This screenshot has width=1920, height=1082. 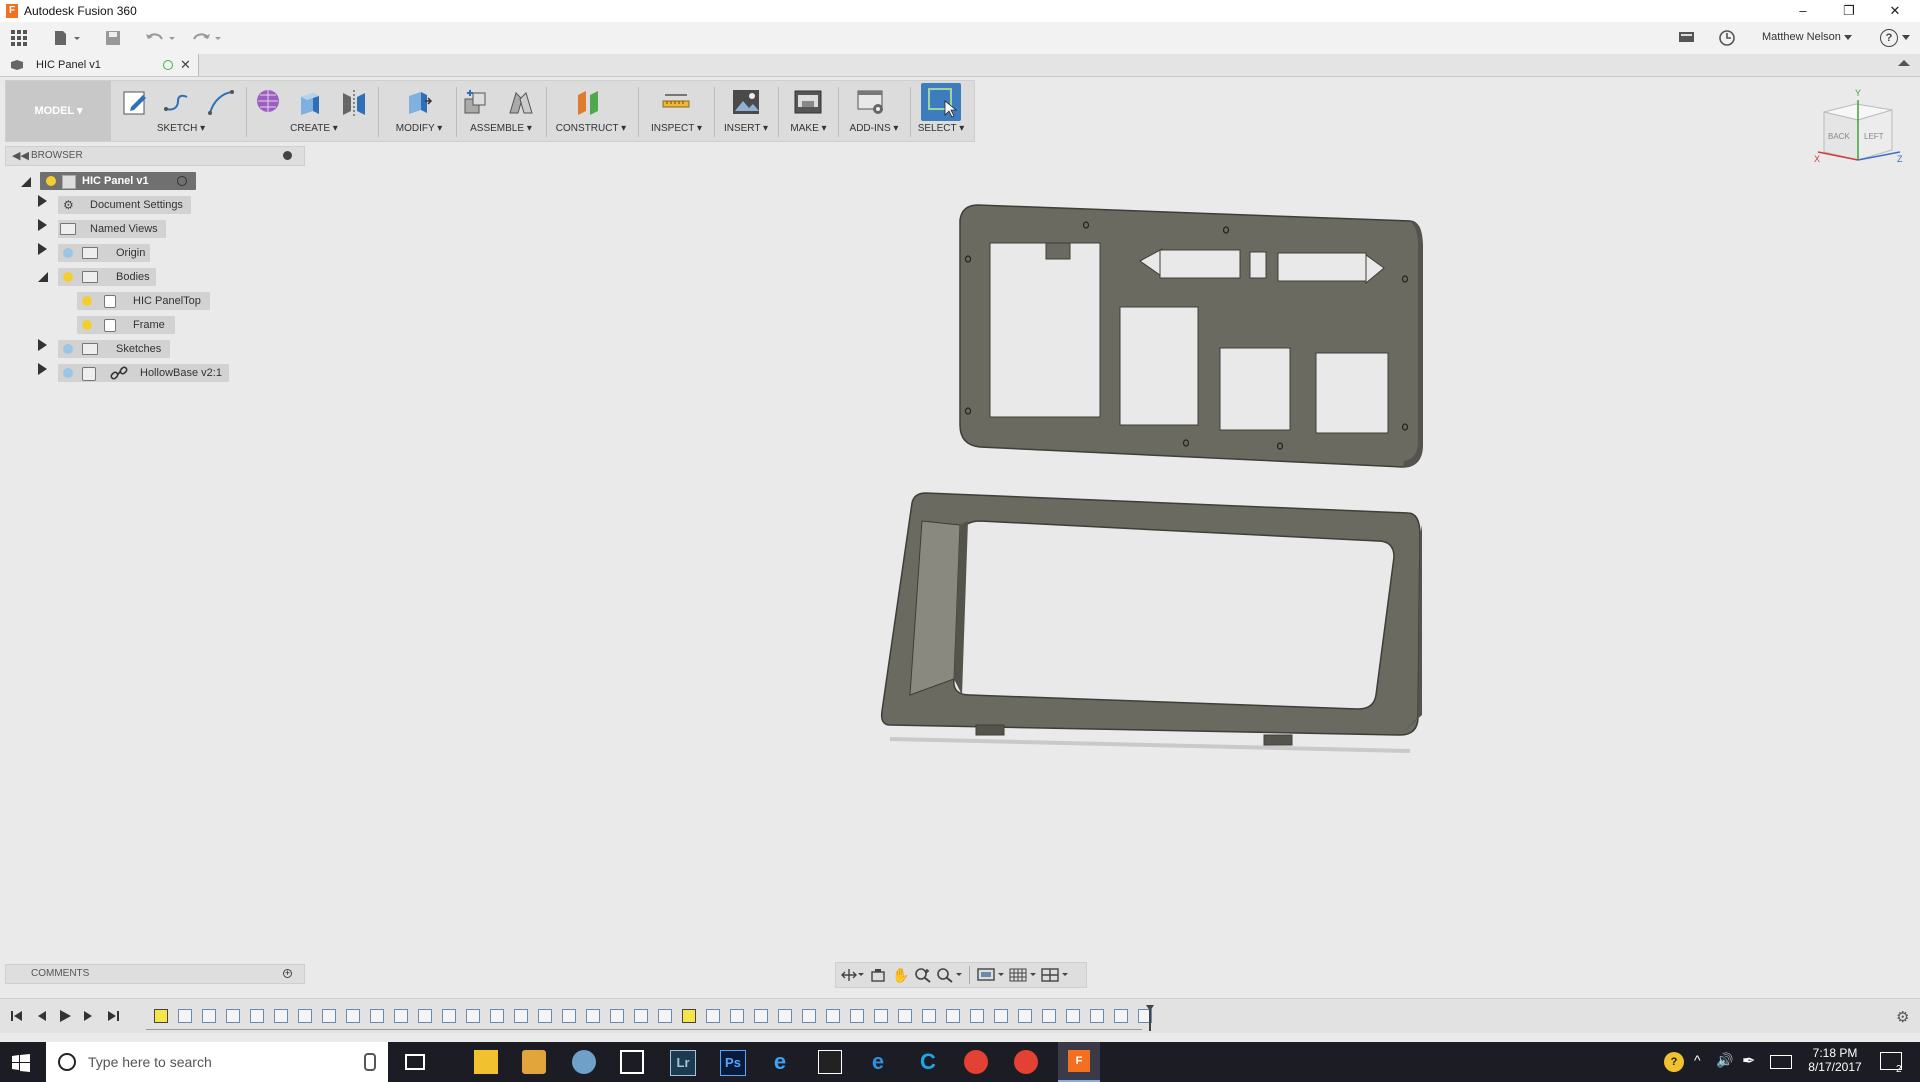 I want to click on keyboard-icon, so click(x=1781, y=1062).